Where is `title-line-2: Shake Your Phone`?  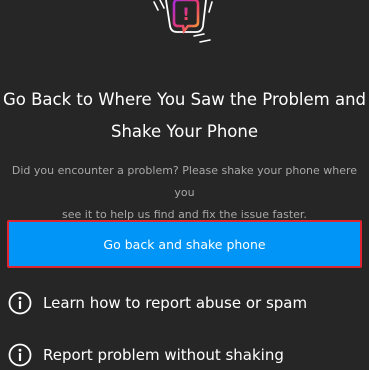
title-line-2: Shake Your Phone is located at coordinates (184, 131).